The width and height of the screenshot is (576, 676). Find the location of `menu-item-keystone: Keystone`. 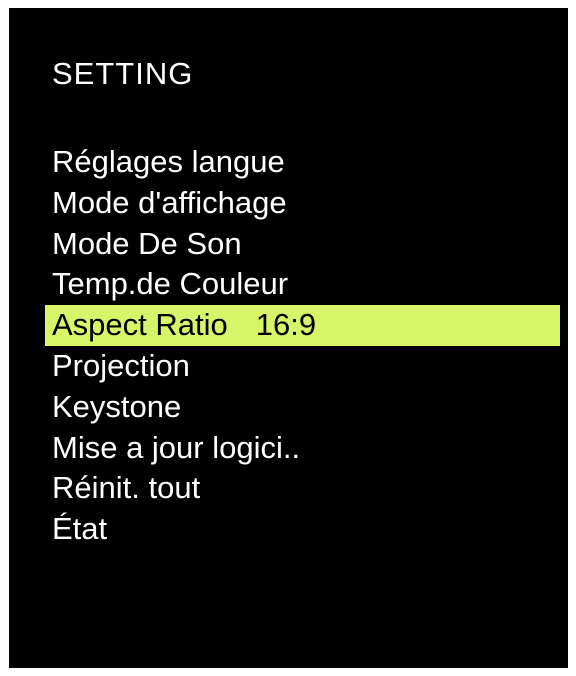

menu-item-keystone: Keystone is located at coordinates (305, 407).